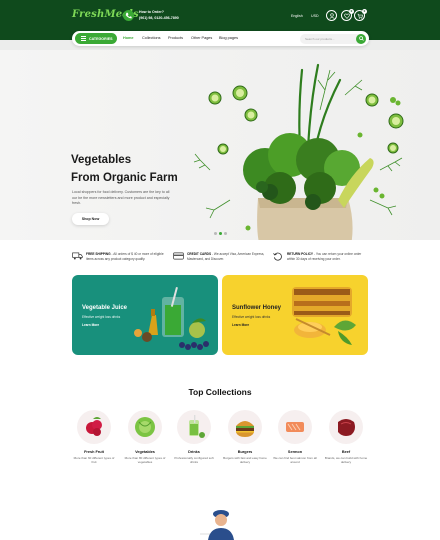 This screenshot has width=440, height=540. What do you see at coordinates (90, 219) in the screenshot?
I see `shop-now-button: Shop Now` at bounding box center [90, 219].